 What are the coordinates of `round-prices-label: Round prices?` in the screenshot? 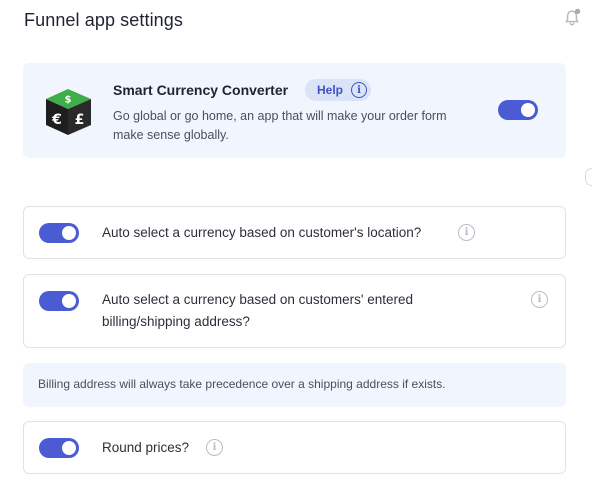 It's located at (146, 447).